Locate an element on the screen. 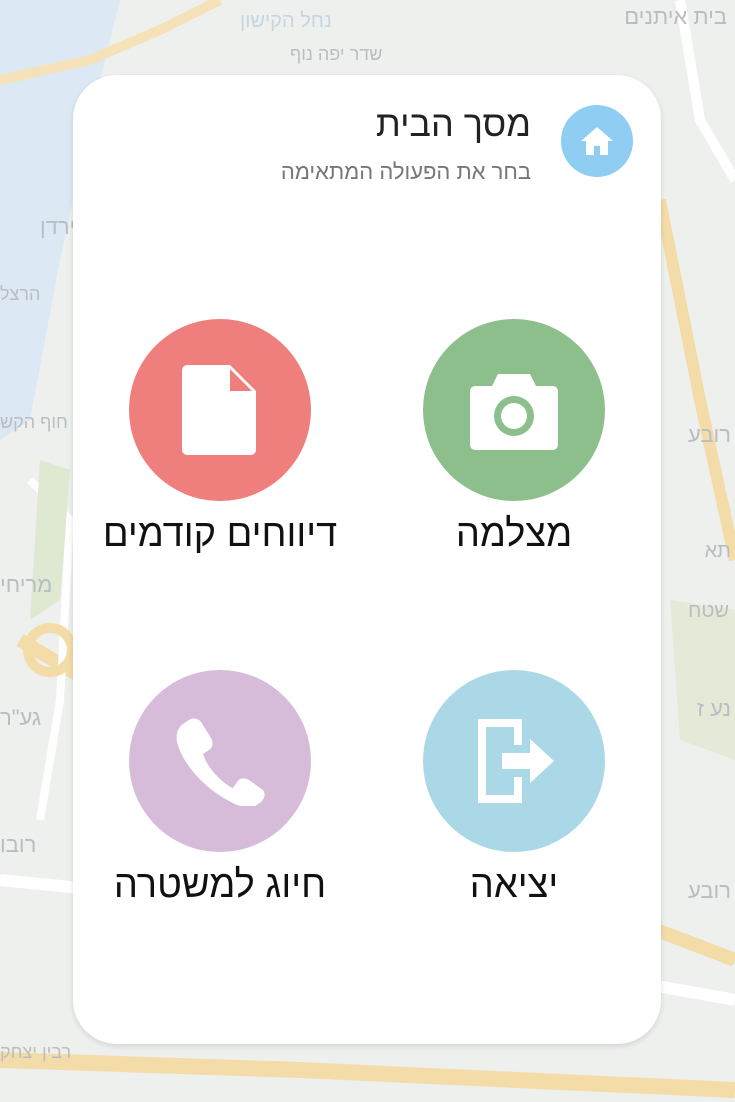 This screenshot has width=735, height=1102. phone-icon is located at coordinates (220, 762).